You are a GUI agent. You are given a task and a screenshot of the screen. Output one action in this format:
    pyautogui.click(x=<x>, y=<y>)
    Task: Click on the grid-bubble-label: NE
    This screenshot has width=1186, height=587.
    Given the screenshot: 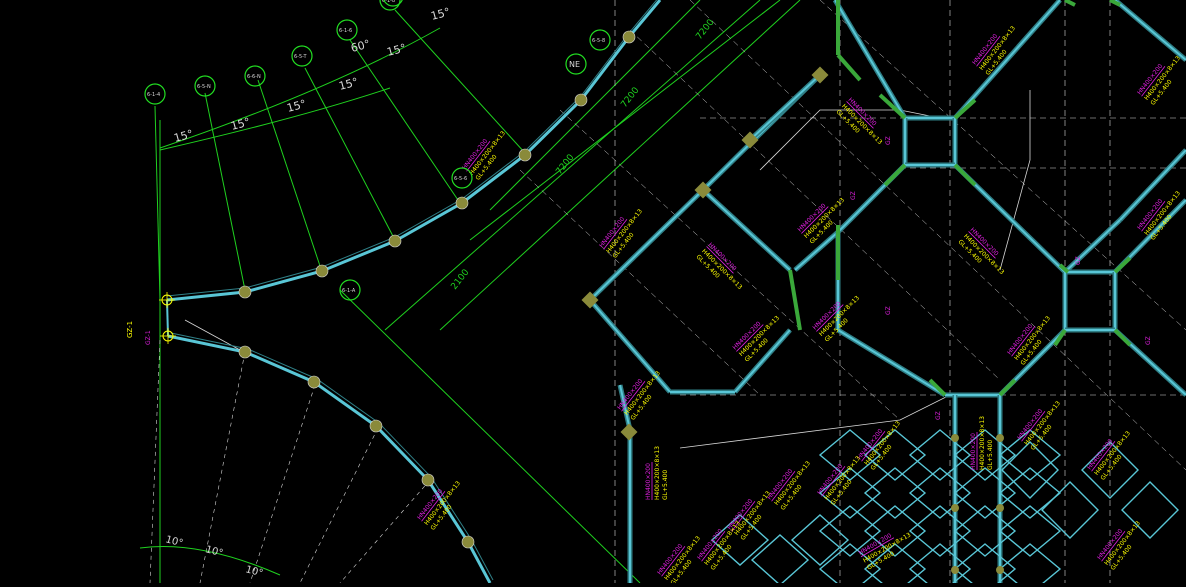 What is the action you would take?
    pyautogui.click(x=574, y=64)
    